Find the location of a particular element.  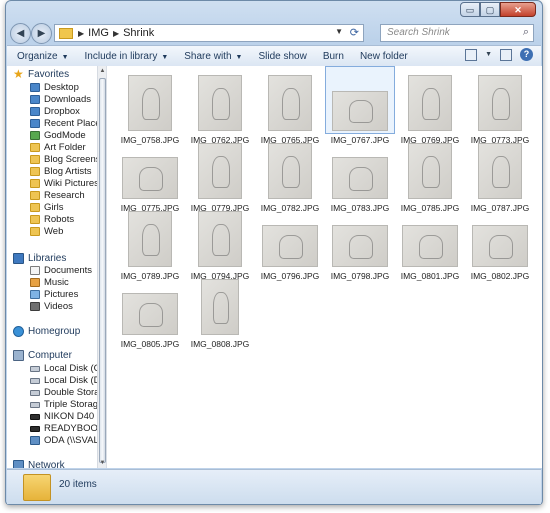

search-placeholder: Search Shrink is located at coordinates (418, 32).